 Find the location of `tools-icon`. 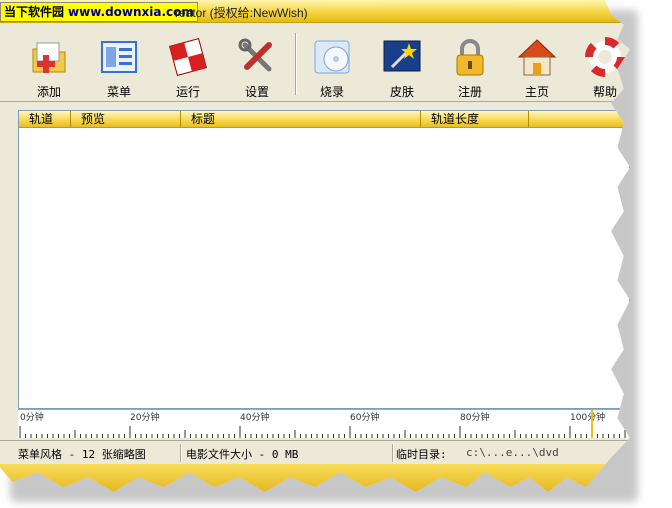

tools-icon is located at coordinates (257, 57).